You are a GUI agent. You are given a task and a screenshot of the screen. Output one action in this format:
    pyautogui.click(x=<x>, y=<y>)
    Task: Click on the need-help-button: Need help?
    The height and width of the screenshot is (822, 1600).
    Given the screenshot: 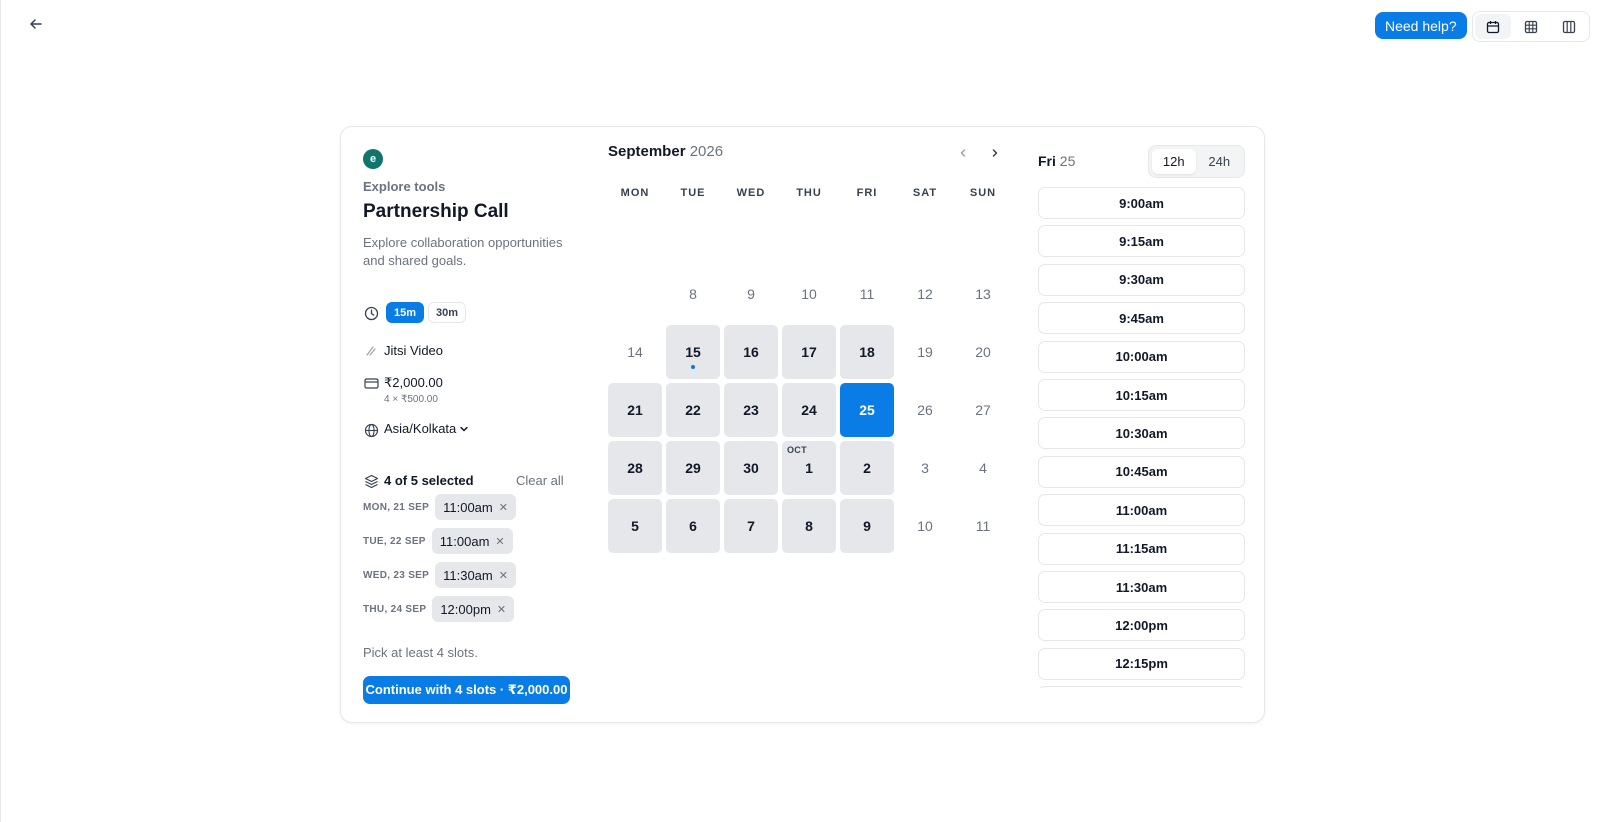 What is the action you would take?
    pyautogui.click(x=1421, y=25)
    